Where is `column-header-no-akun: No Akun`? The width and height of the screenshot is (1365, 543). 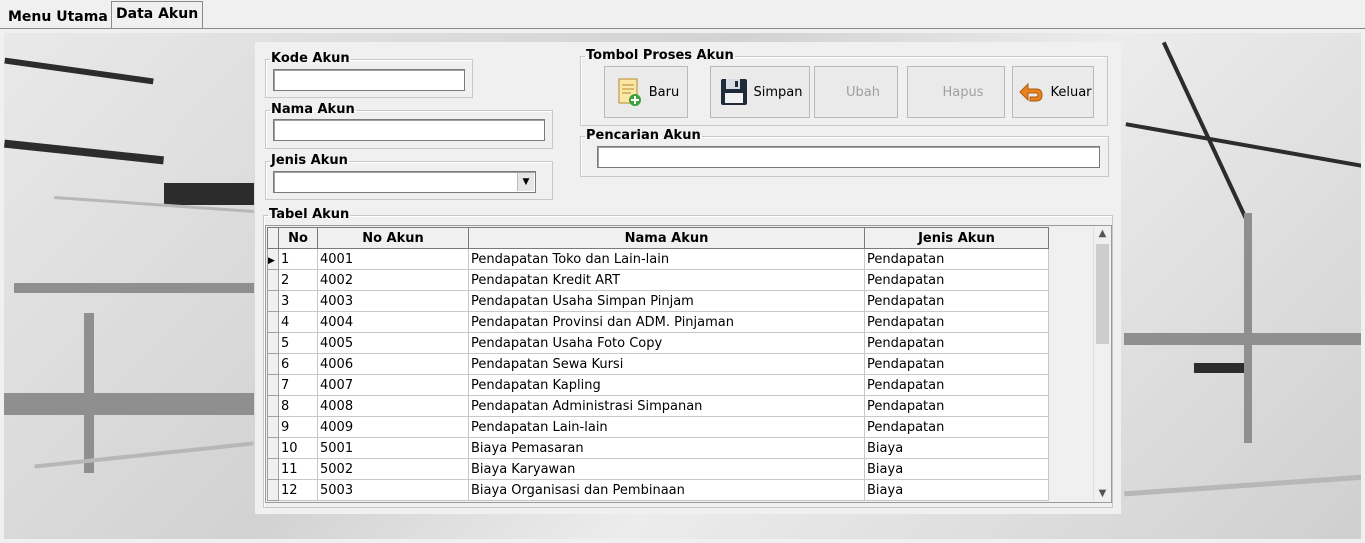 column-header-no-akun: No Akun is located at coordinates (393, 238).